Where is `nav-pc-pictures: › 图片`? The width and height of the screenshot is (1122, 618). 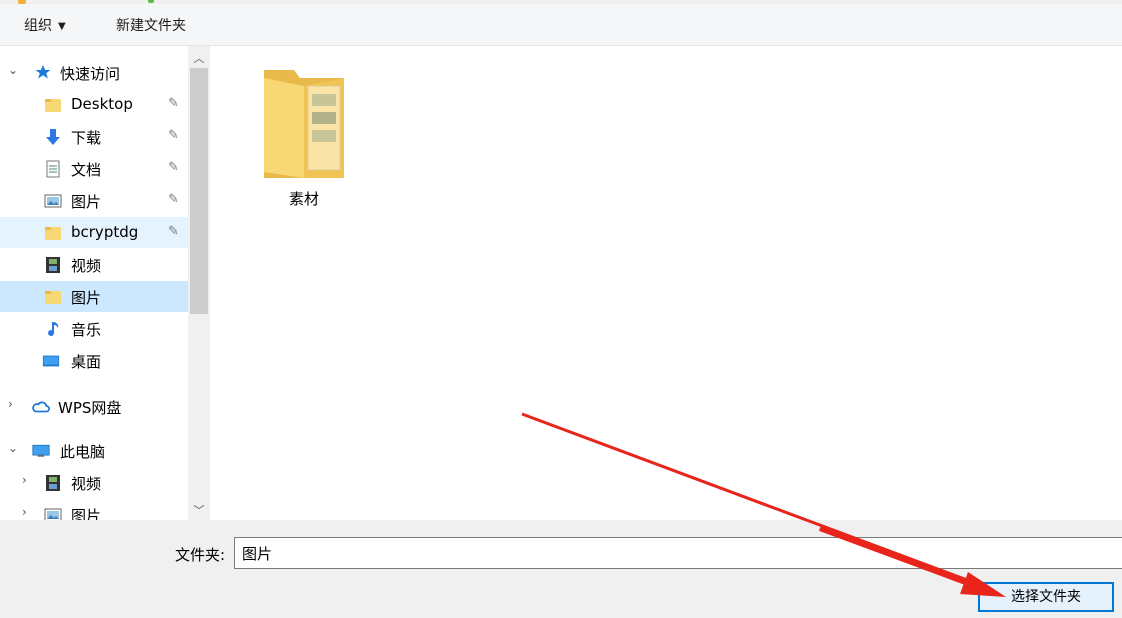
nav-pc-pictures: › 图片 is located at coordinates (94, 509).